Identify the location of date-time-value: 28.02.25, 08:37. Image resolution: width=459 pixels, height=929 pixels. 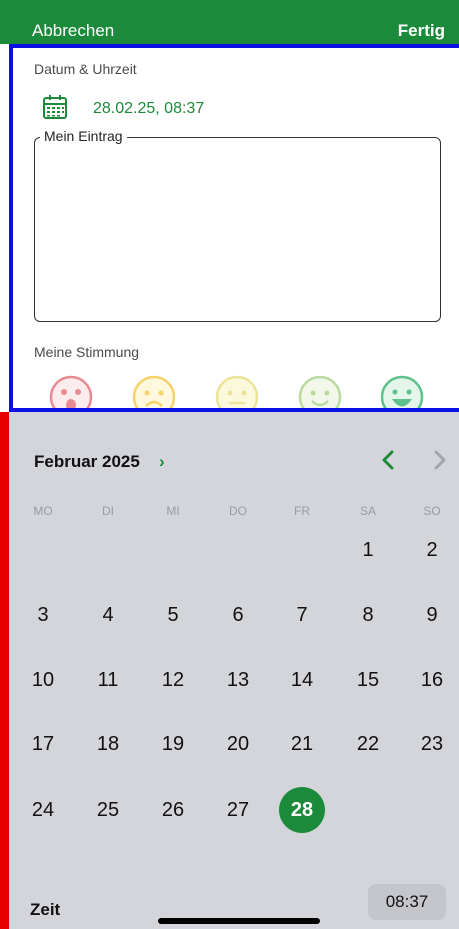
(148, 109).